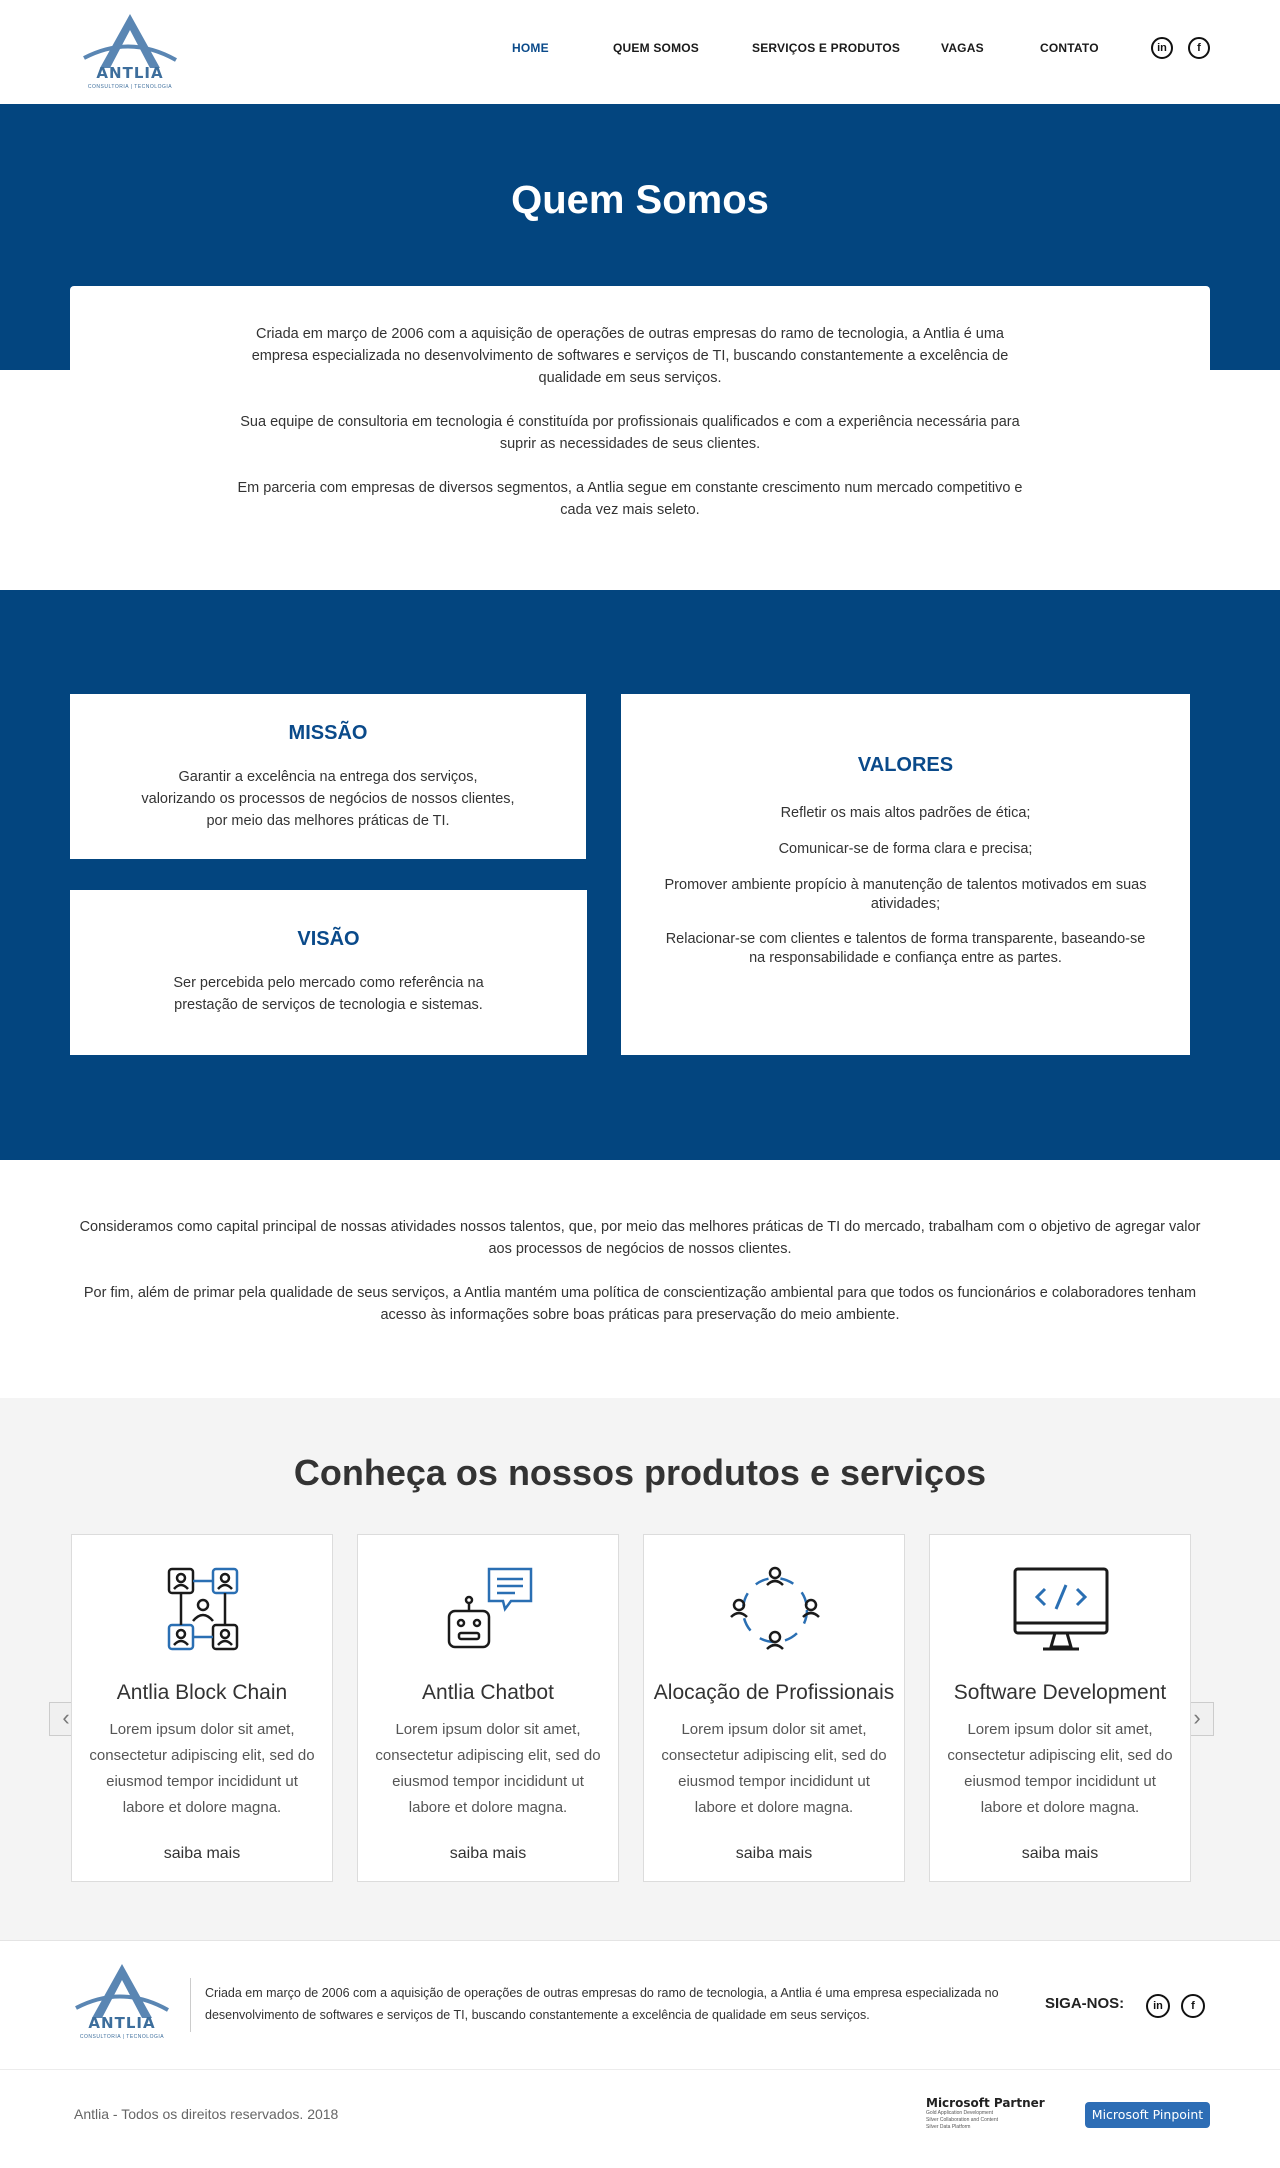  What do you see at coordinates (122, 2037) in the screenshot?
I see `footer-logo-tagline: CONSULTORIA | TECNOLOGIA` at bounding box center [122, 2037].